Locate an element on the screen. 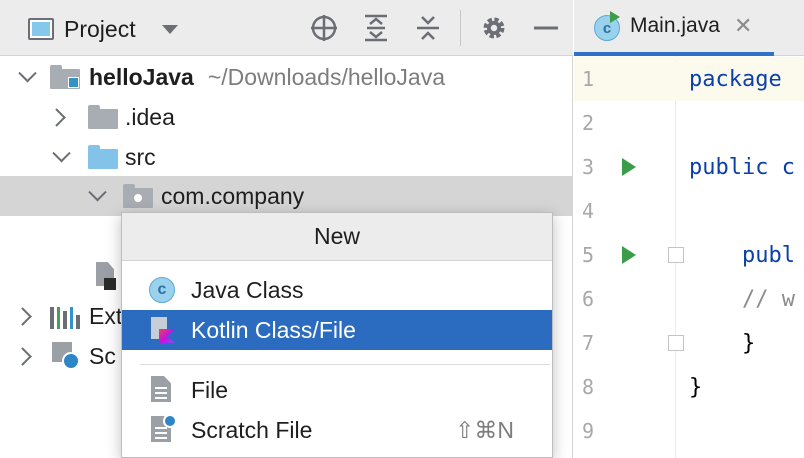  hide-panel-button is located at coordinates (546, 28).